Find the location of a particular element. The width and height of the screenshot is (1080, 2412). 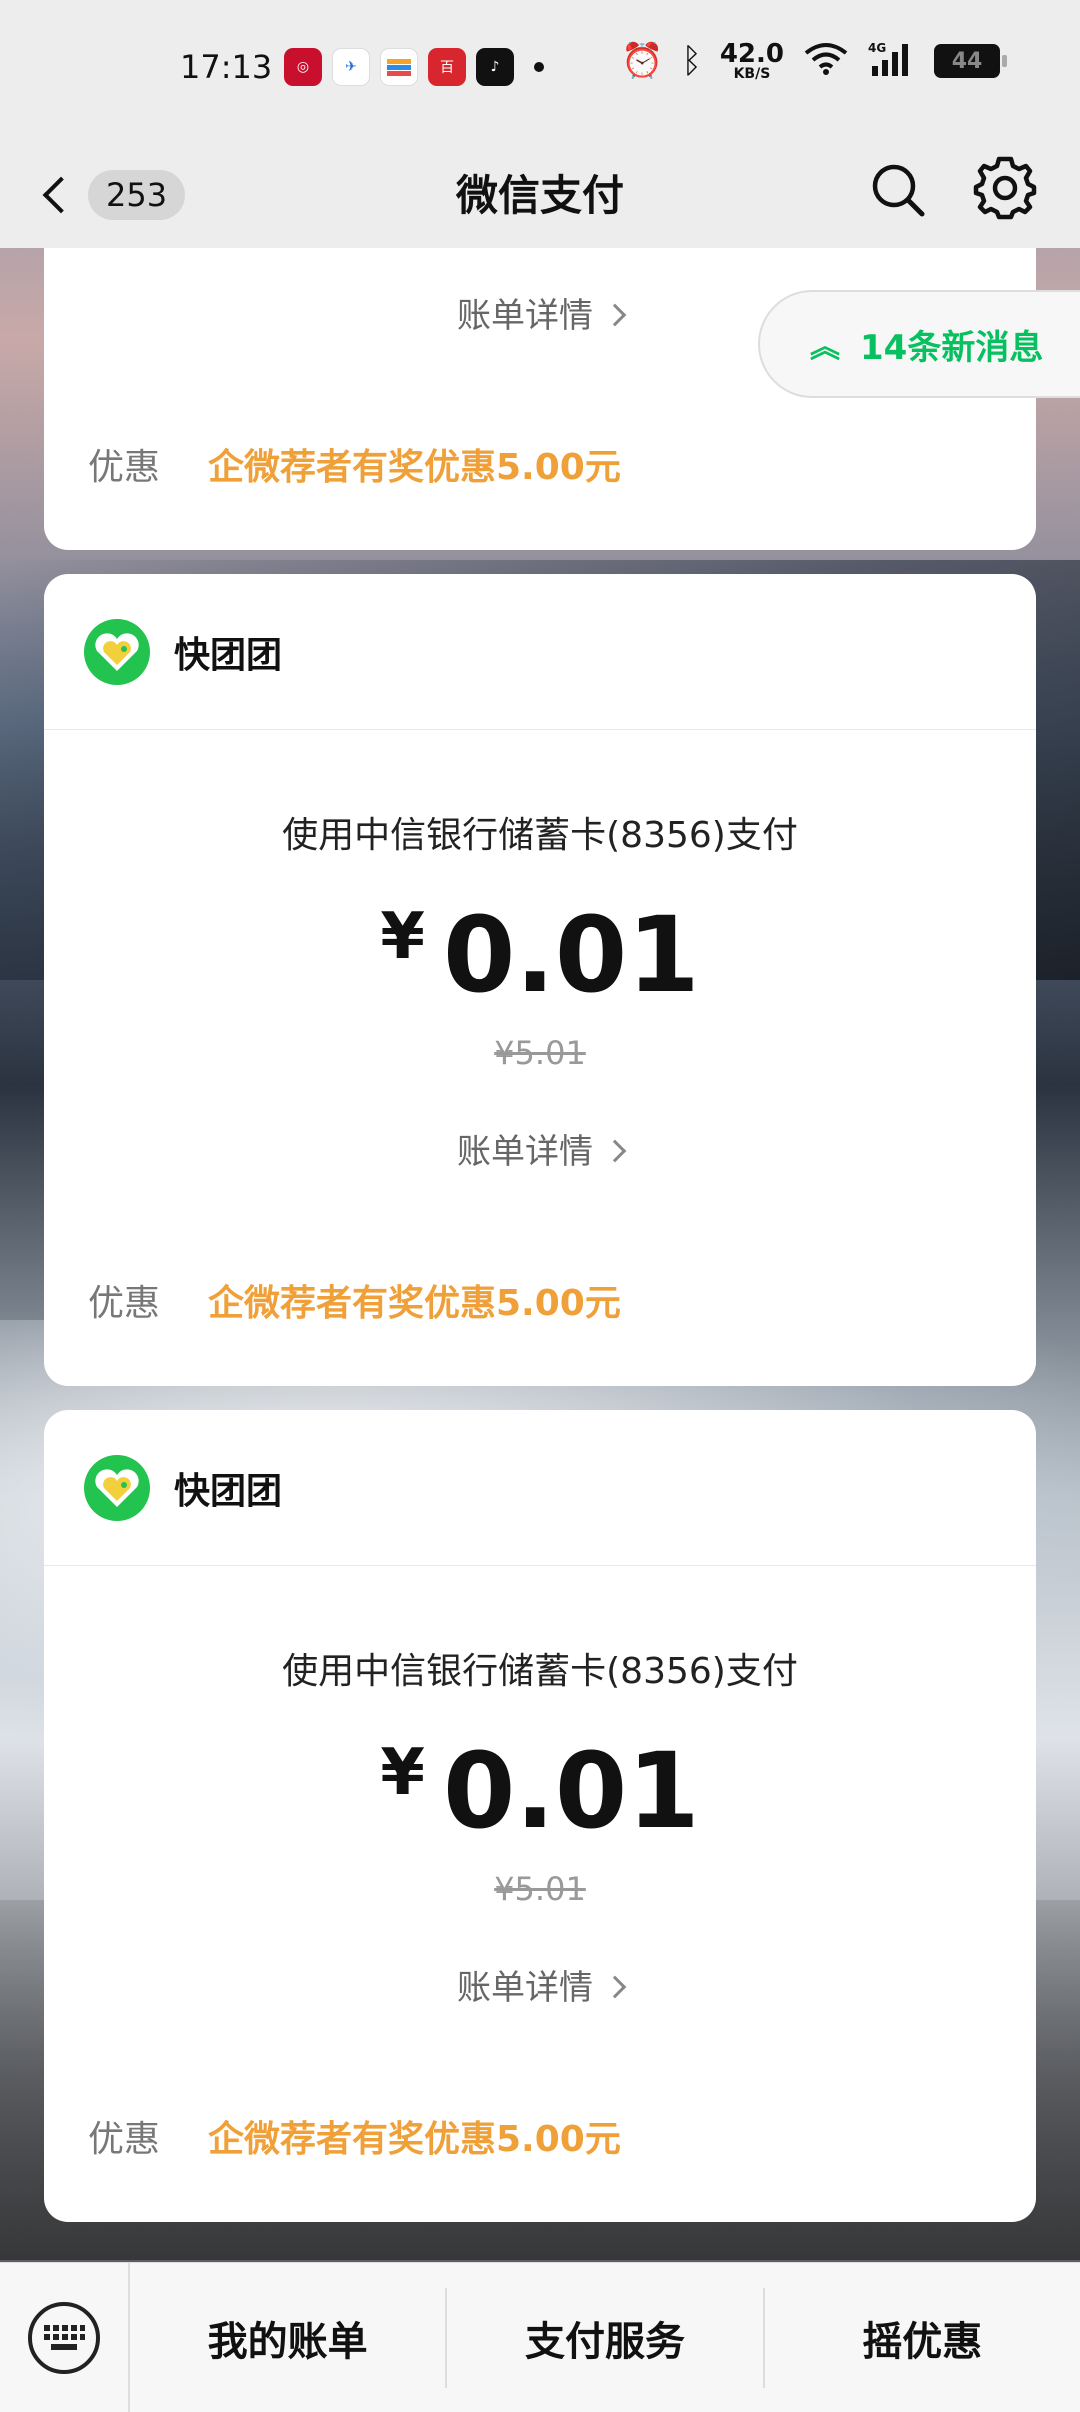

status-time: 17:13 is located at coordinates (226, 67).